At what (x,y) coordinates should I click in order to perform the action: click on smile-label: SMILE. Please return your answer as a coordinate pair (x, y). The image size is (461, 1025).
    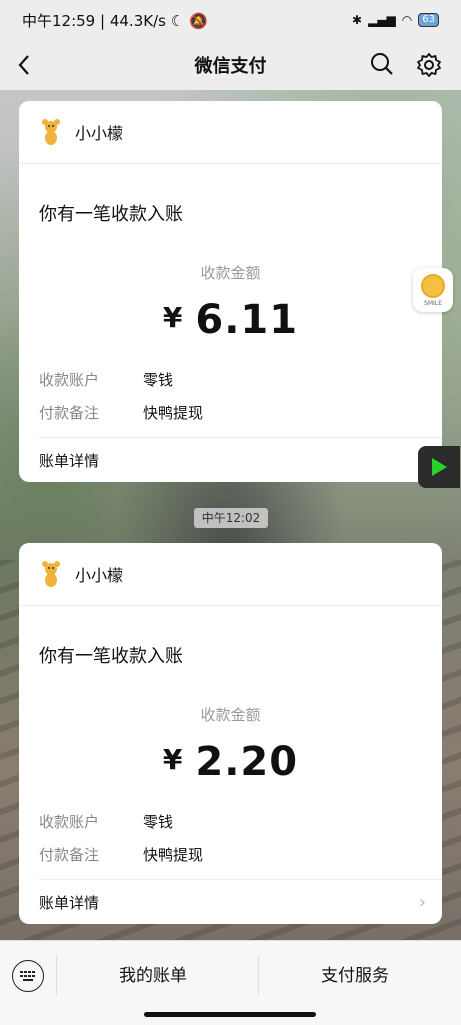
    Looking at the image, I should click on (433, 303).